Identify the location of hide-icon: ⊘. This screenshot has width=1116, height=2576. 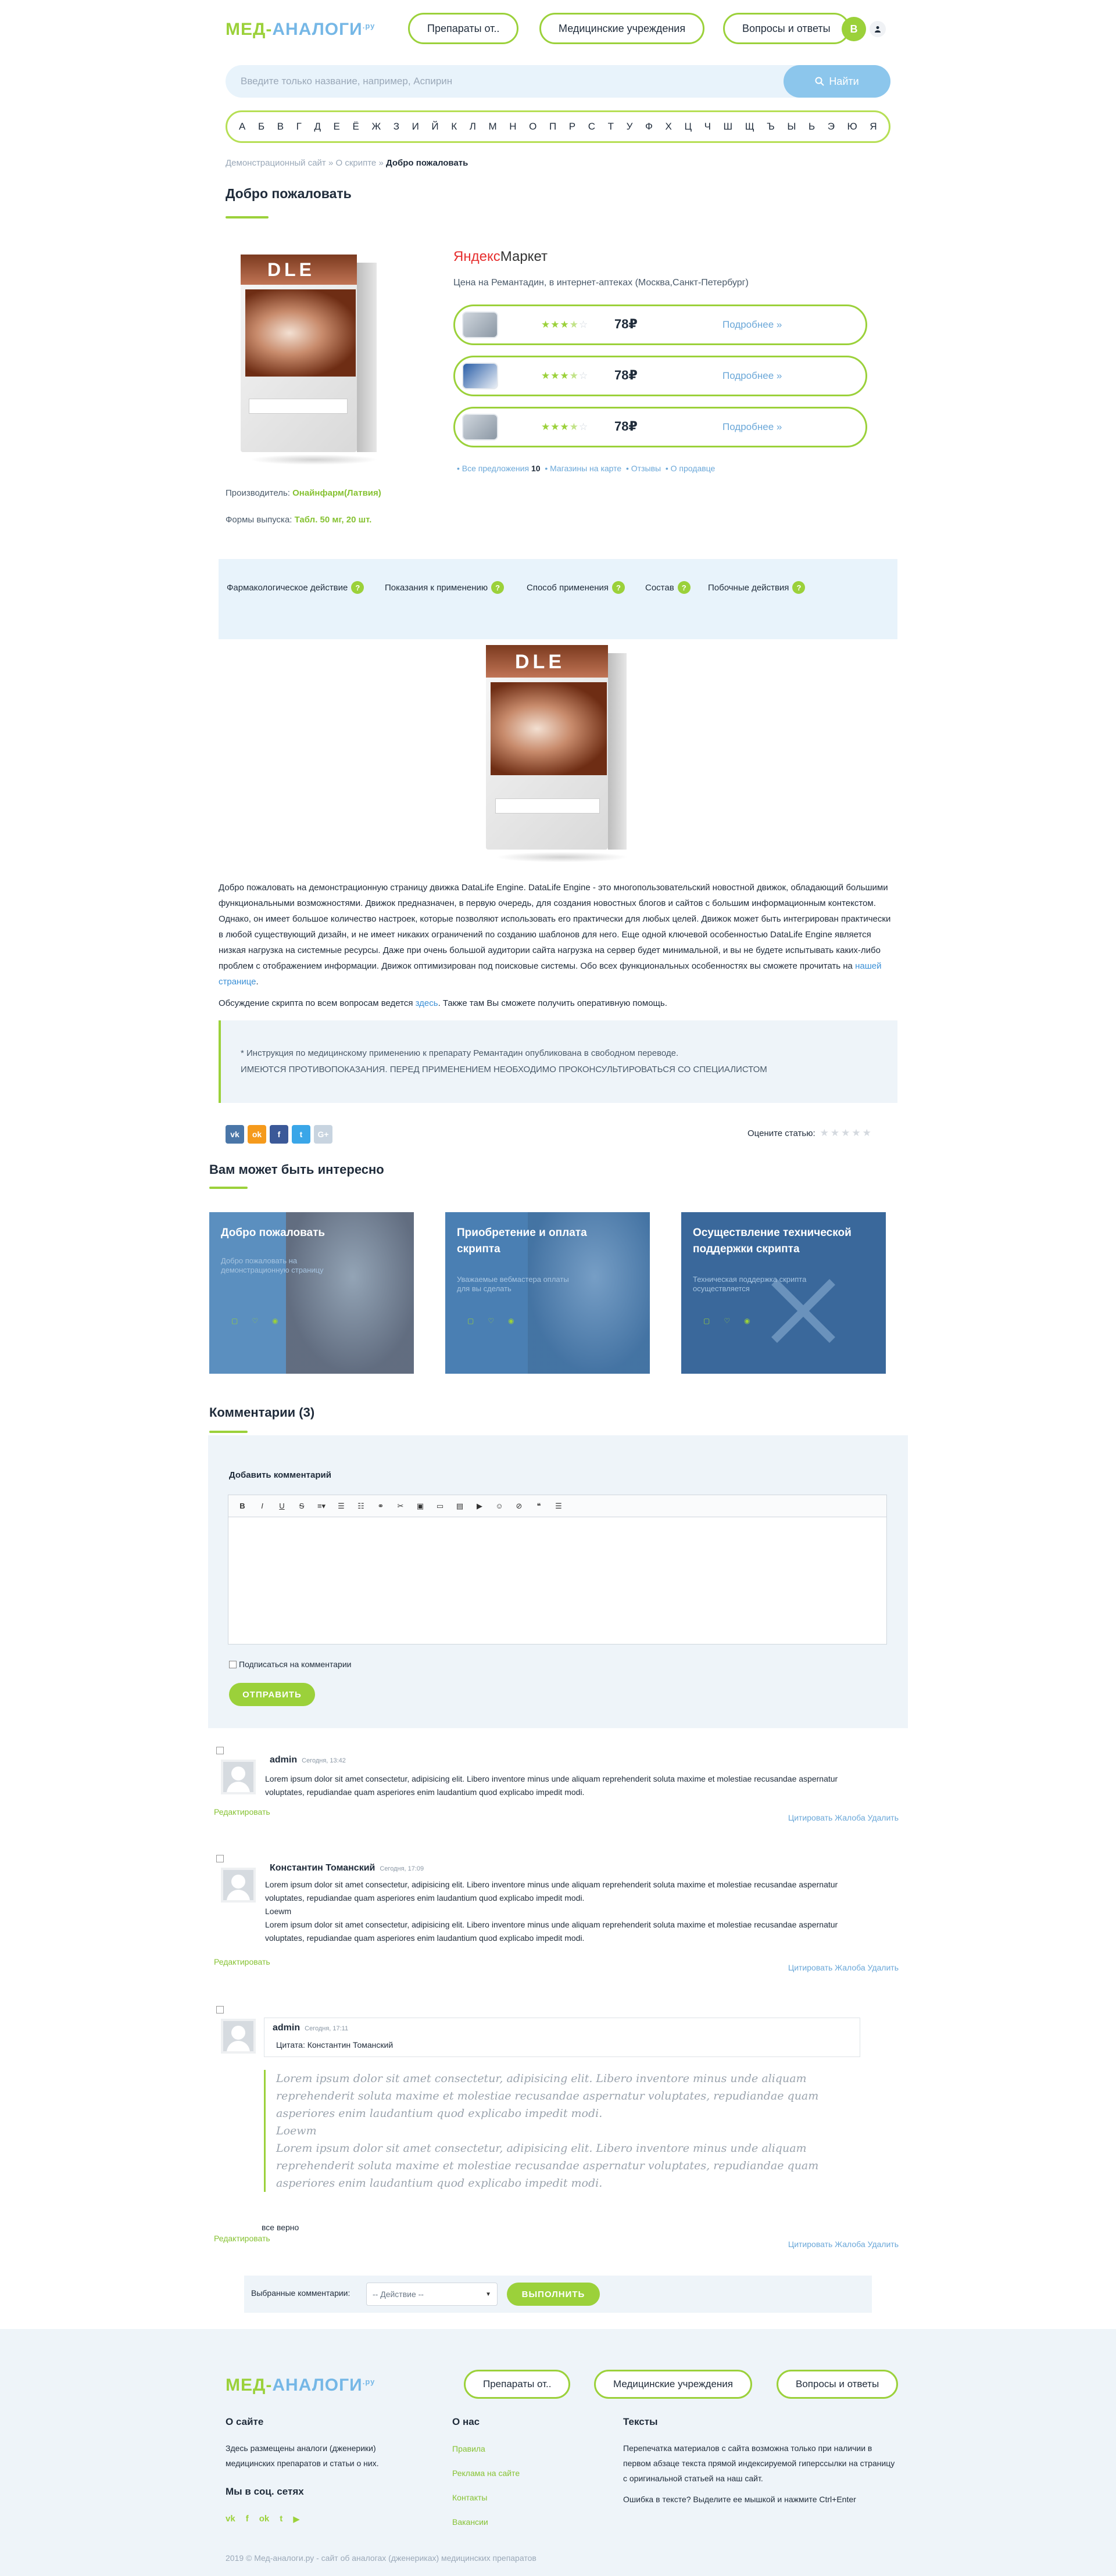
(519, 1506).